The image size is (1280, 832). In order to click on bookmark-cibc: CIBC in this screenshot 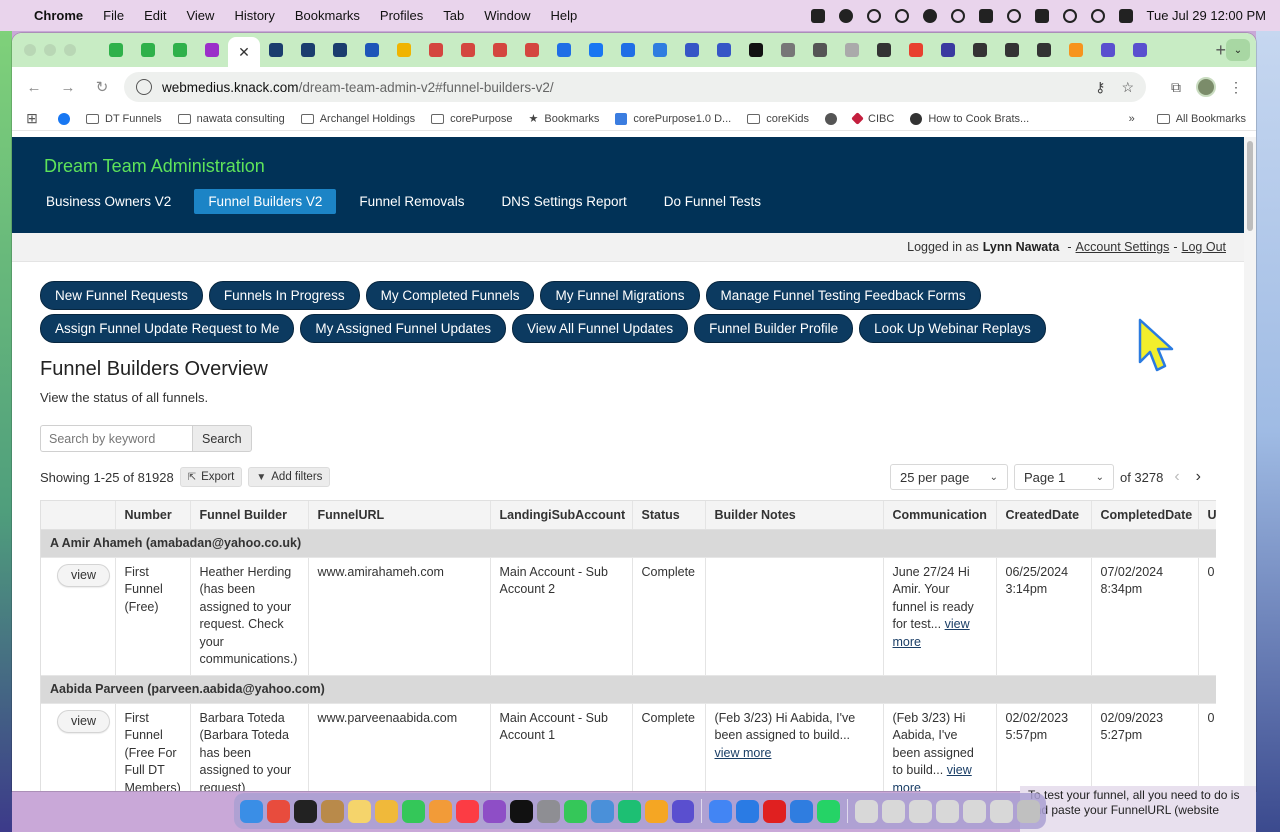, I will do `click(872, 118)`.